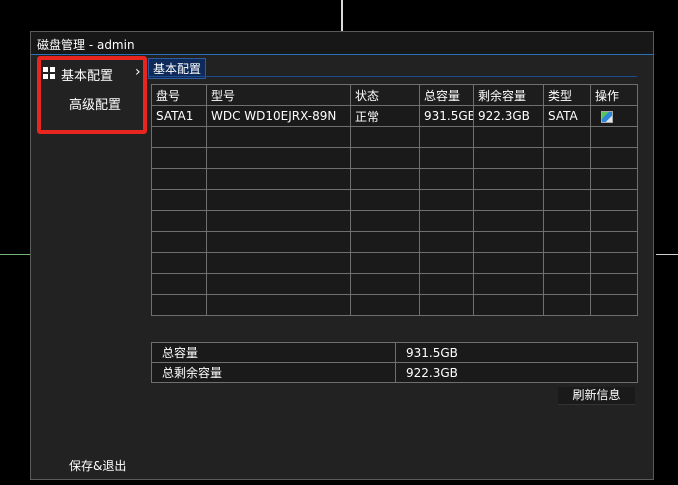 This screenshot has height=485, width=678. I want to click on title-divider, so click(342, 54).